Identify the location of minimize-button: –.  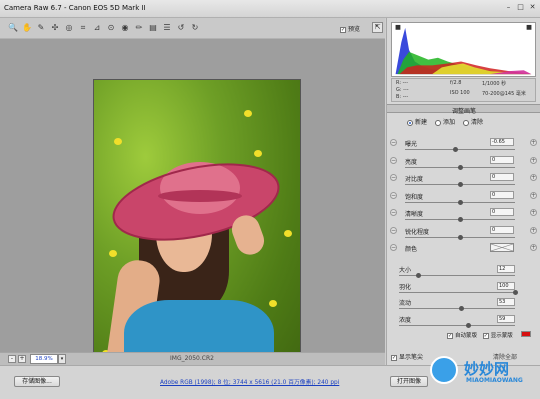
(508, 7).